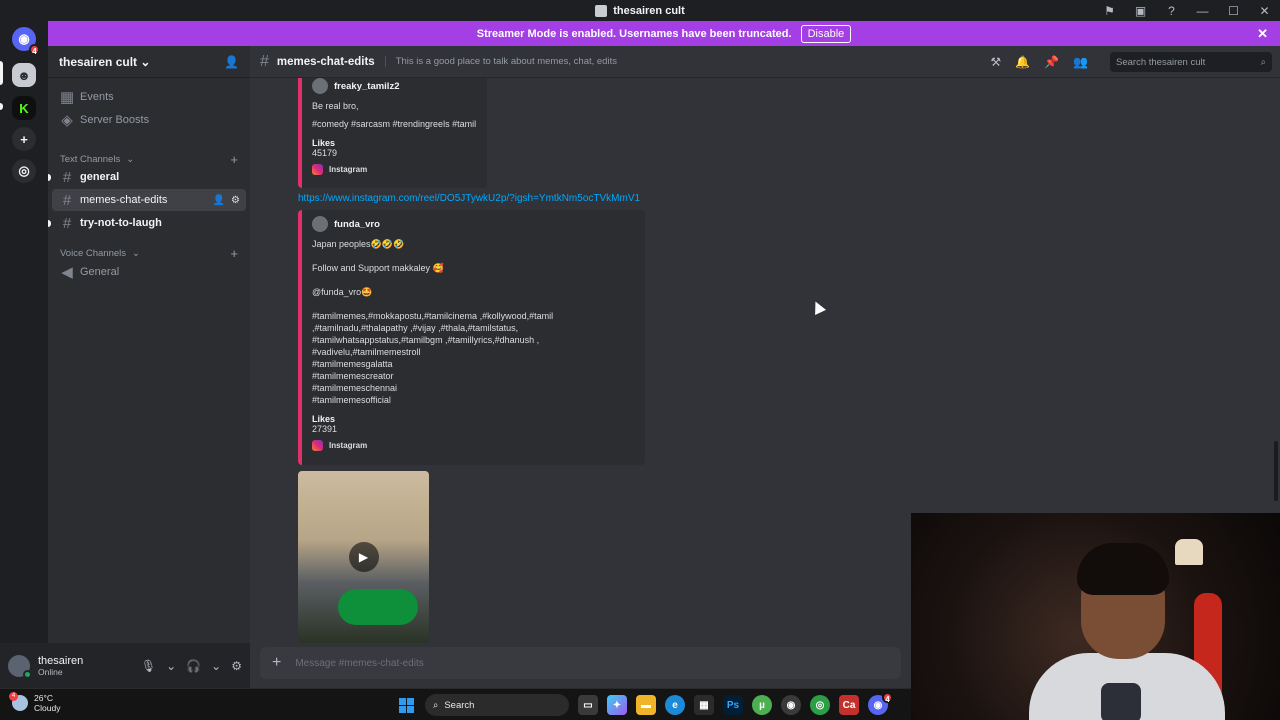 This screenshot has width=1280, height=720. Describe the element at coordinates (1022, 62) in the screenshot. I see `bell-icon: 🔔` at that location.